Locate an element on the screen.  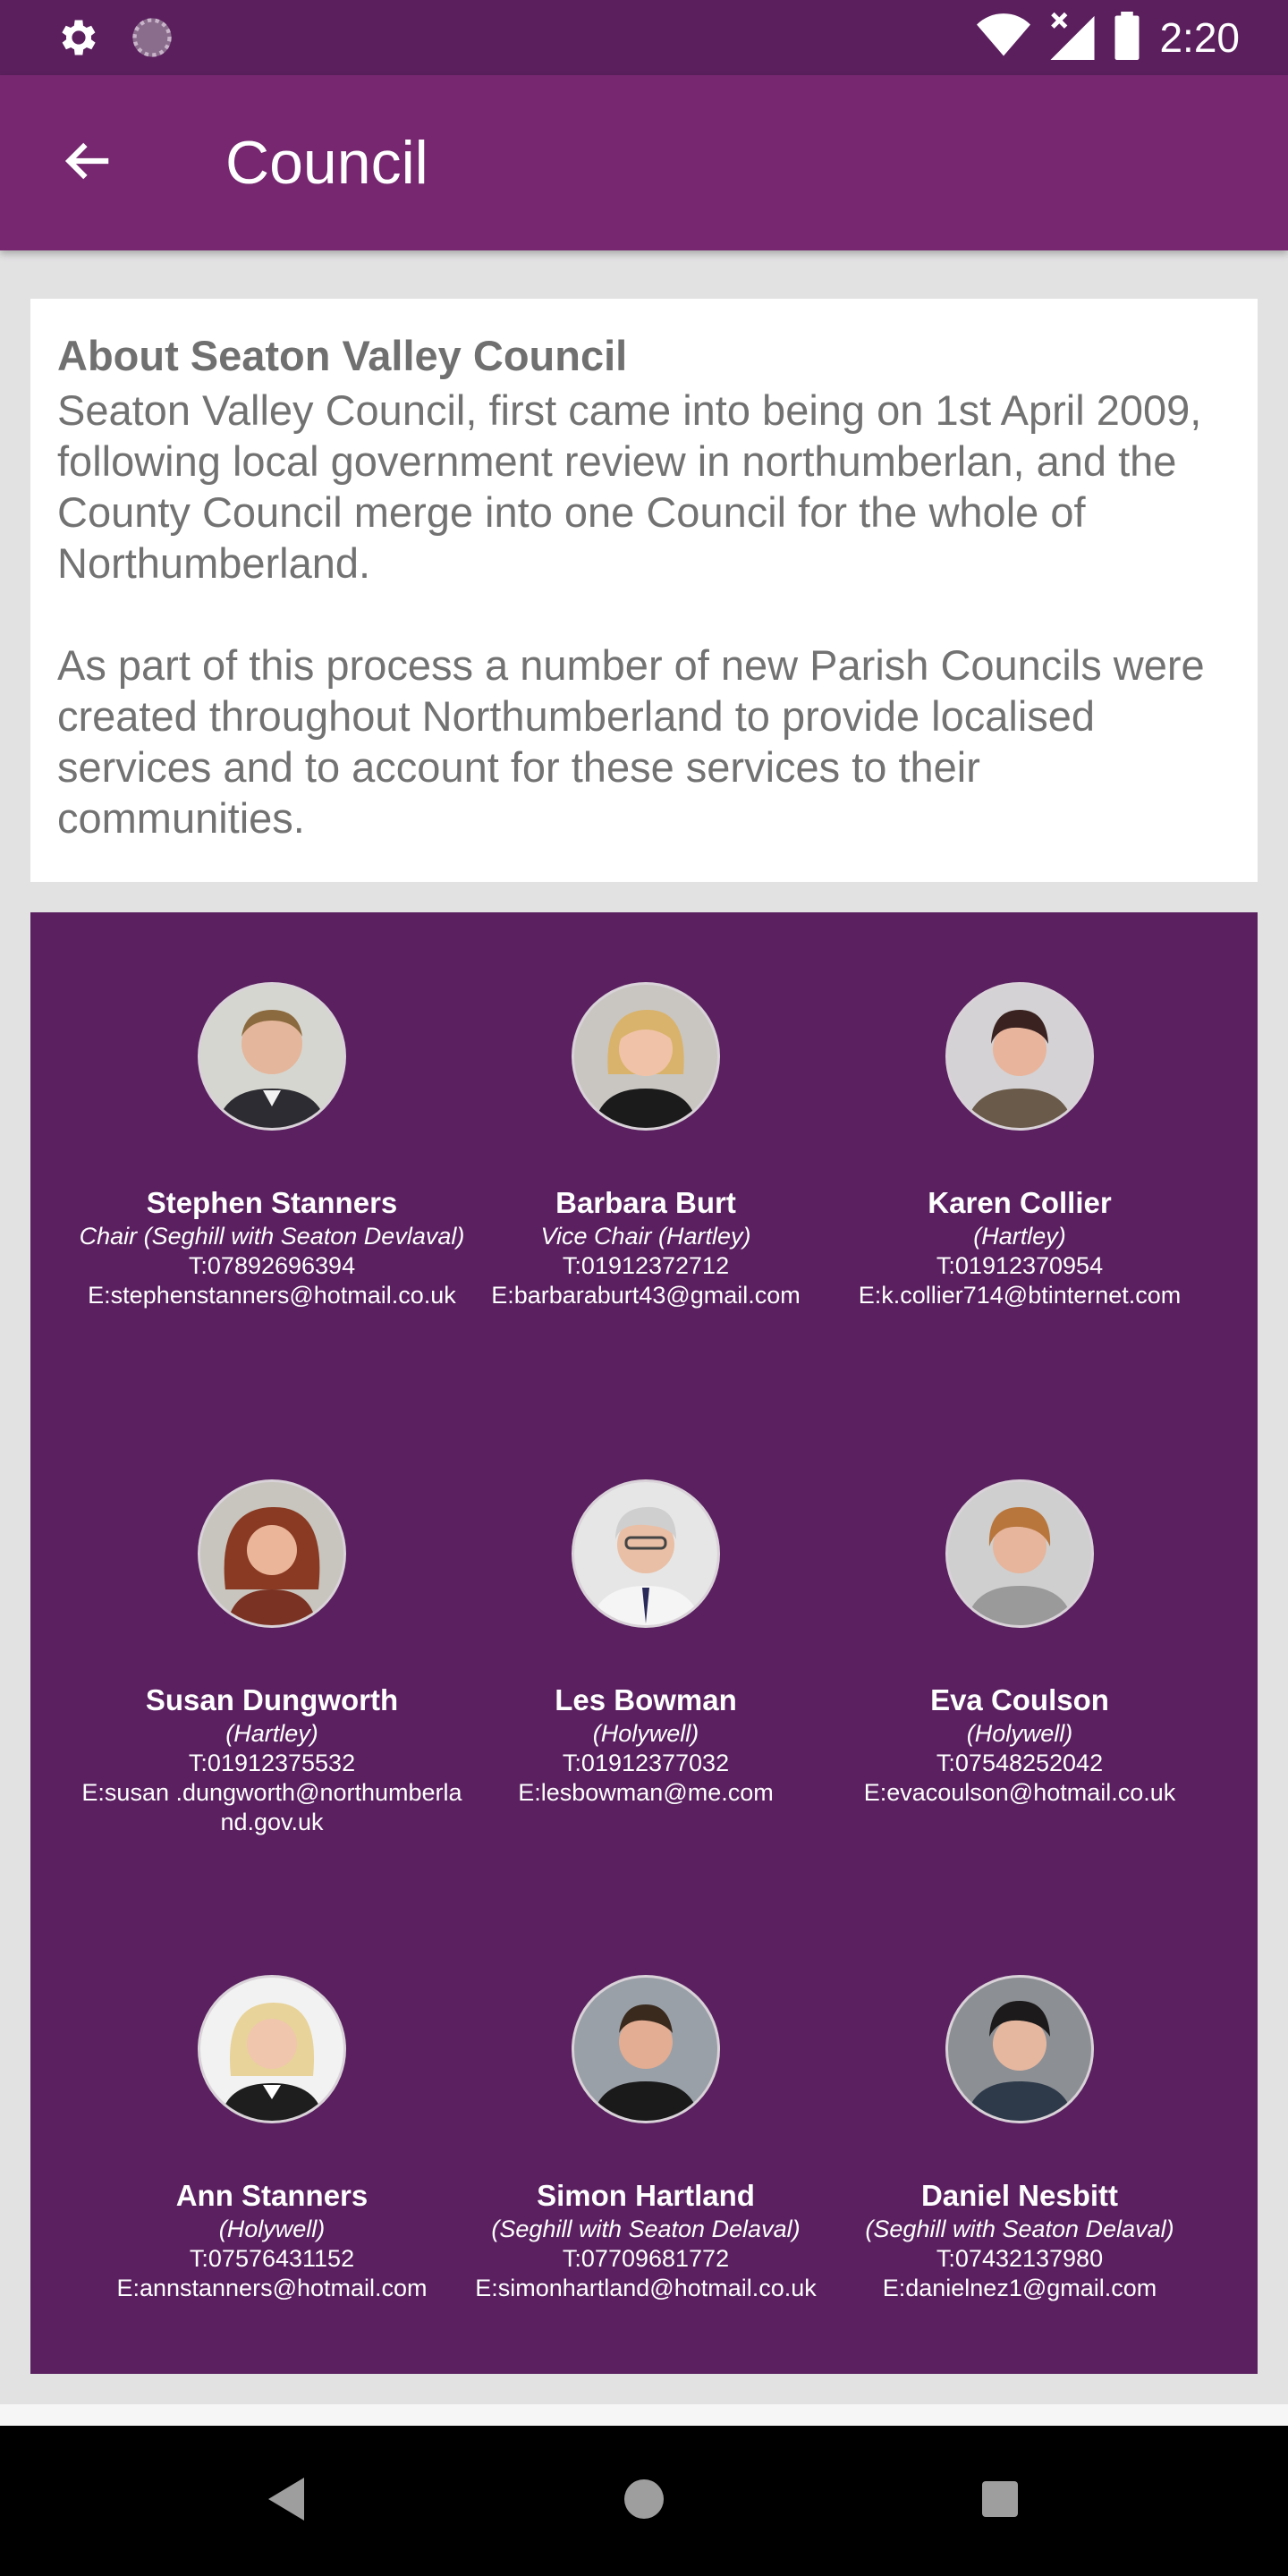
member-name: Stephen Stanners is located at coordinates (272, 1202).